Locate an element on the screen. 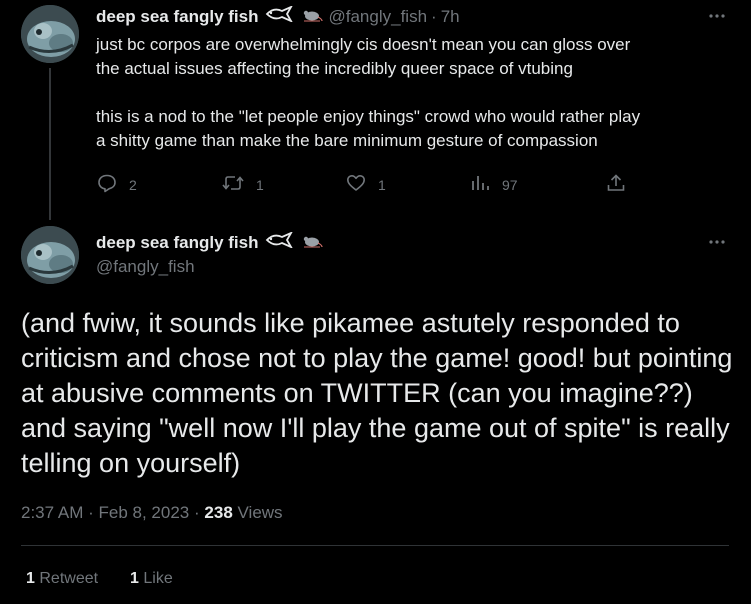 Image resolution: width=751 pixels, height=604 pixels. likes-label: Like is located at coordinates (158, 578).